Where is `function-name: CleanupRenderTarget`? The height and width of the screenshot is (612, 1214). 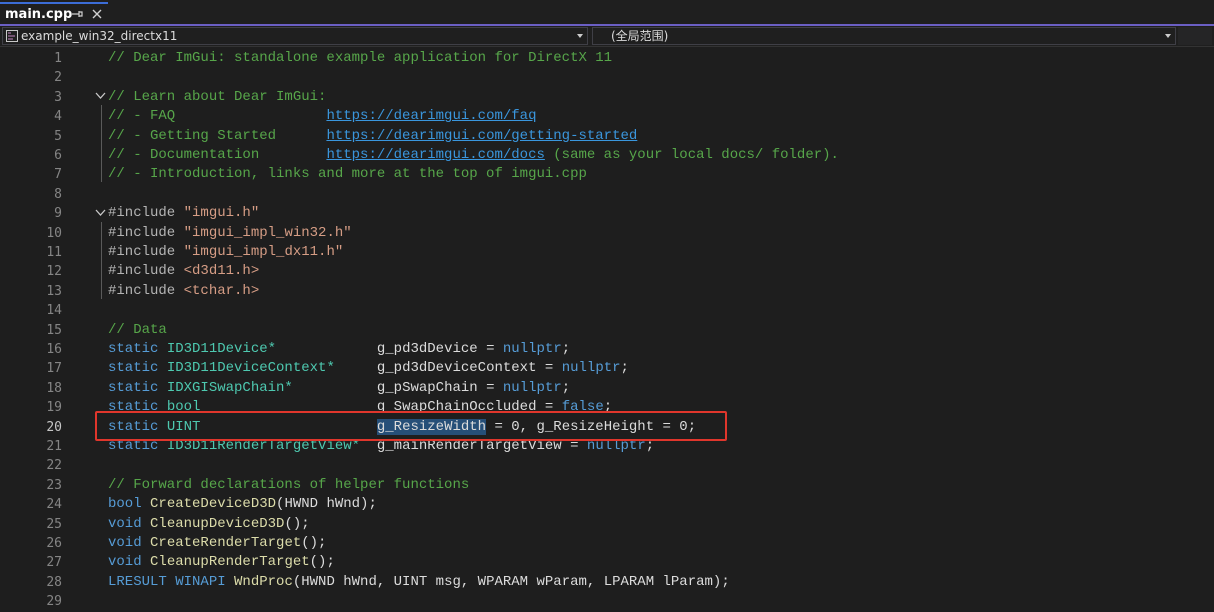 function-name: CleanupRenderTarget is located at coordinates (230, 562).